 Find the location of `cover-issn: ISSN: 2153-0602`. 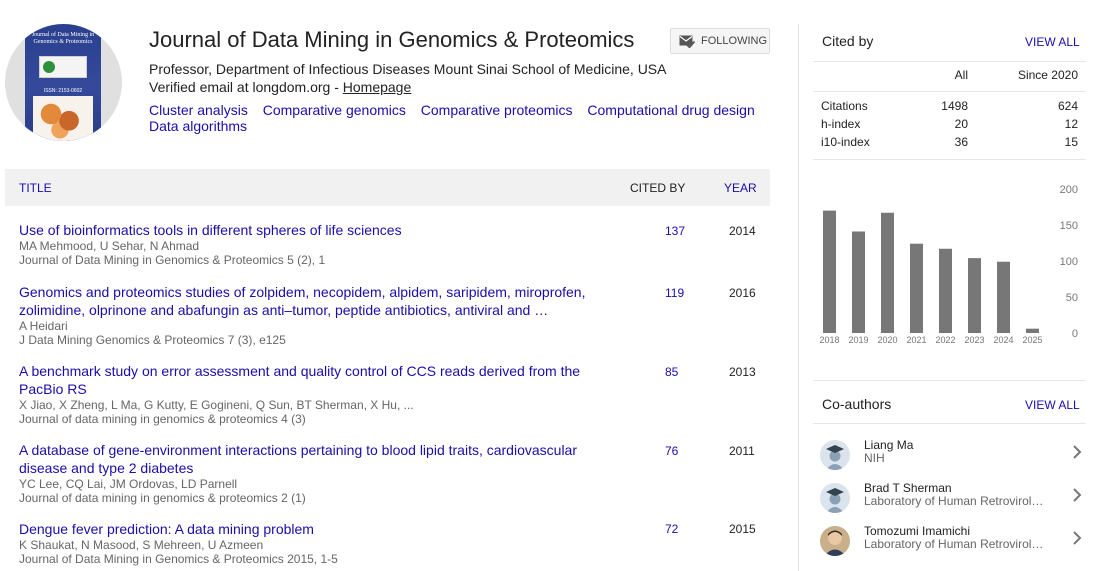

cover-issn: ISSN: 2153-0602 is located at coordinates (63, 91).